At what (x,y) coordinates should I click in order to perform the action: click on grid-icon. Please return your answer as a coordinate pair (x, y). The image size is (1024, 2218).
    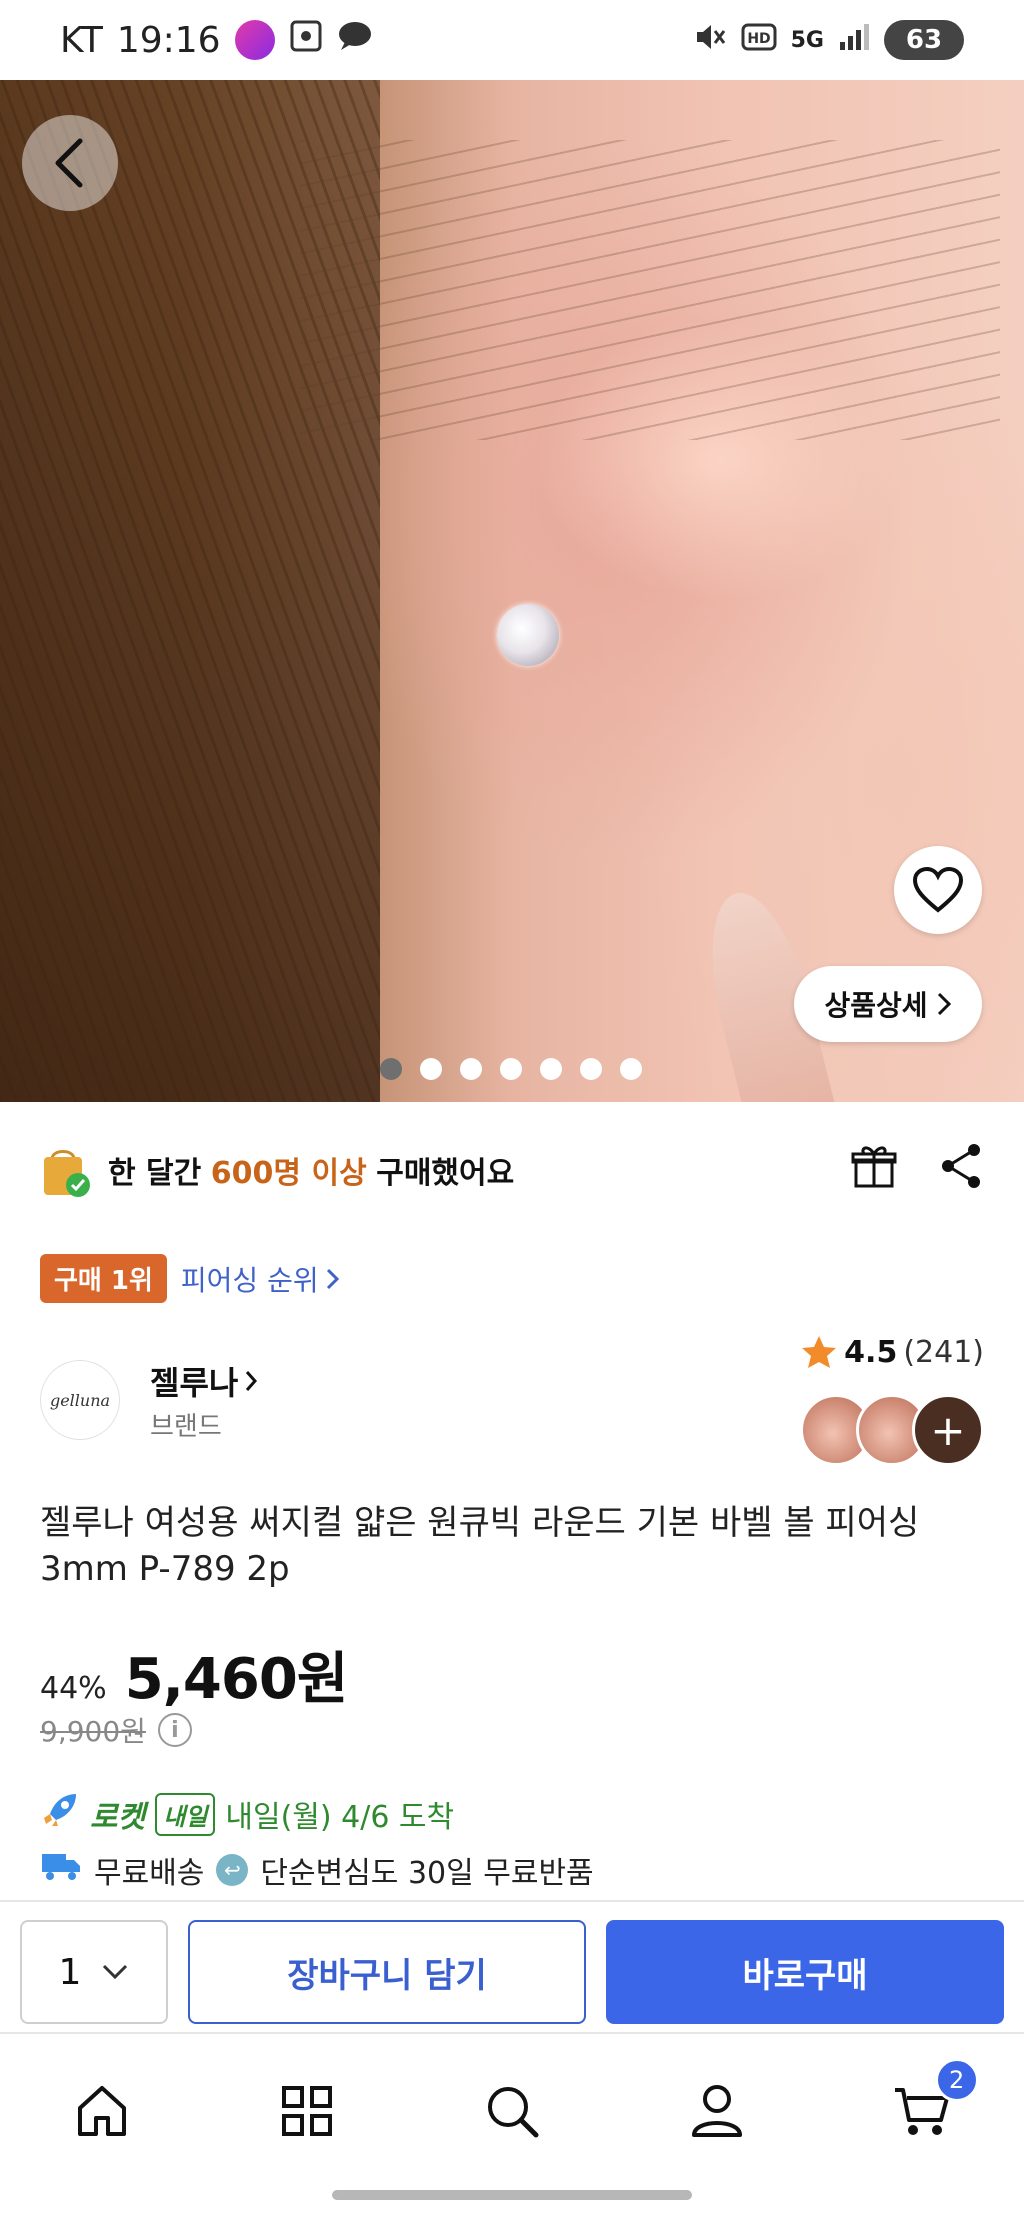
    Looking at the image, I should click on (307, 2111).